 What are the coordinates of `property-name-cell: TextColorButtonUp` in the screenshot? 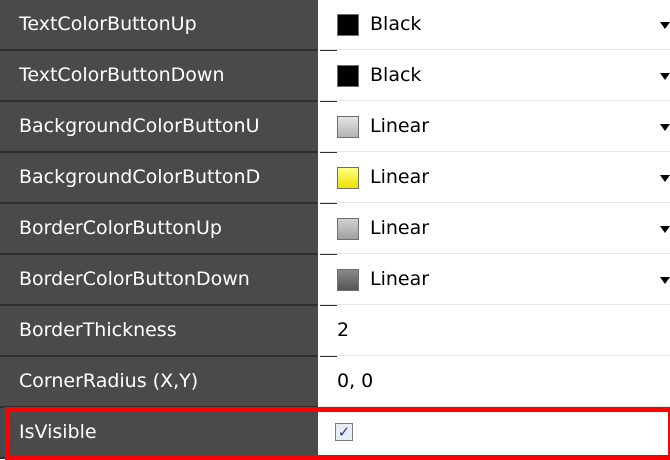 It's located at (168, 25).